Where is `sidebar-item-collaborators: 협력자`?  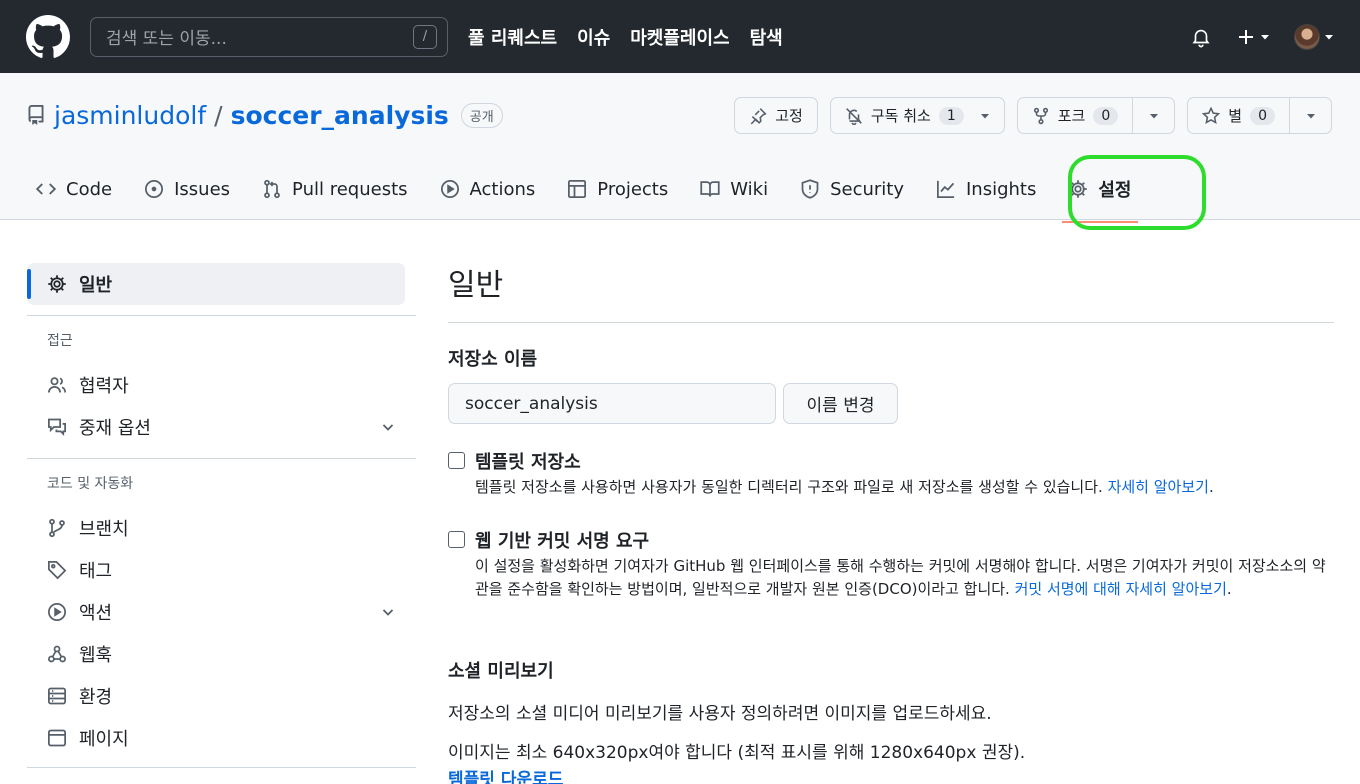 sidebar-item-collaborators: 협력자 is located at coordinates (216, 385).